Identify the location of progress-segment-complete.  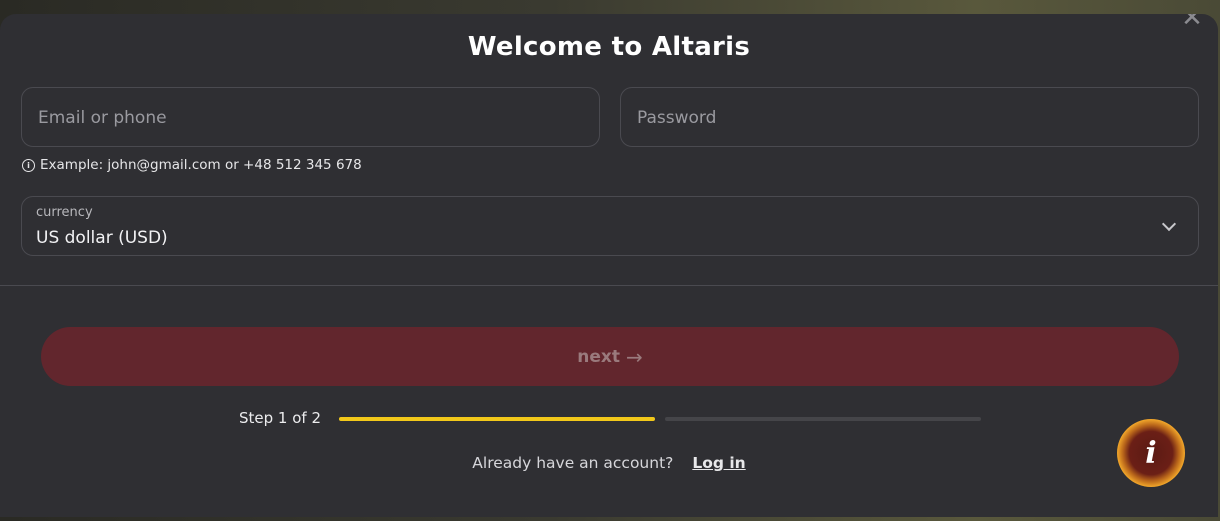
(497, 419).